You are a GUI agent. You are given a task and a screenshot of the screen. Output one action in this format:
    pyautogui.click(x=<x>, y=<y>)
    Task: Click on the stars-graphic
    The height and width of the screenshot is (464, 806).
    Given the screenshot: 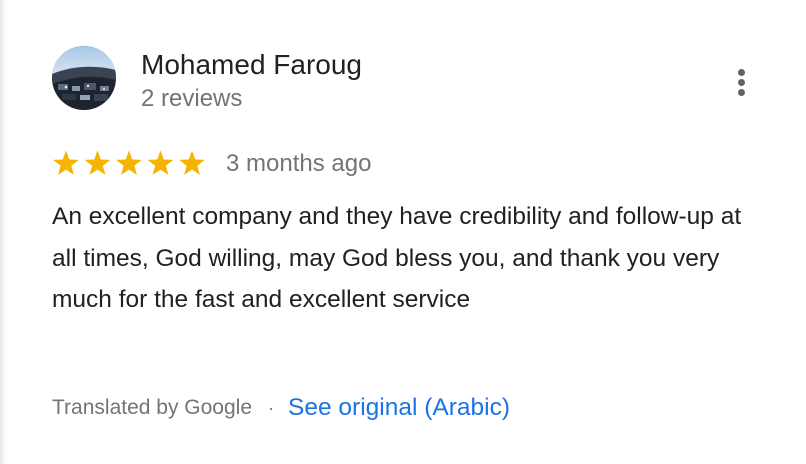 What is the action you would take?
    pyautogui.click(x=129, y=162)
    